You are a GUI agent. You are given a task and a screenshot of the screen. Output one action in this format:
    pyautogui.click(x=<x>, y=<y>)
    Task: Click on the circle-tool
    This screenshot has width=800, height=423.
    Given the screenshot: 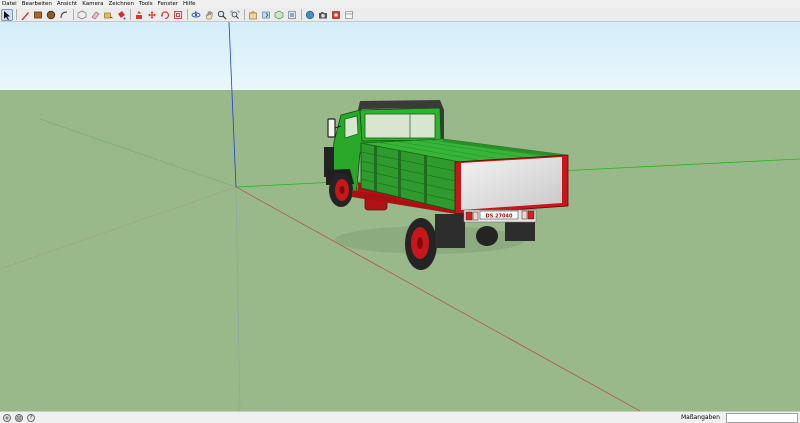 What is the action you would take?
    pyautogui.click(x=51, y=15)
    